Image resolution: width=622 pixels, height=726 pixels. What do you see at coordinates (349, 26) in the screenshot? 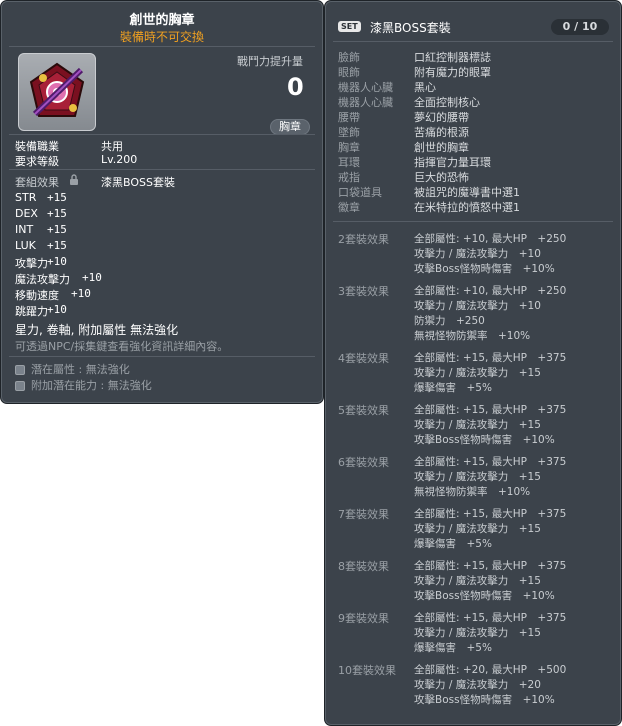
I see `set-tag: SET` at bounding box center [349, 26].